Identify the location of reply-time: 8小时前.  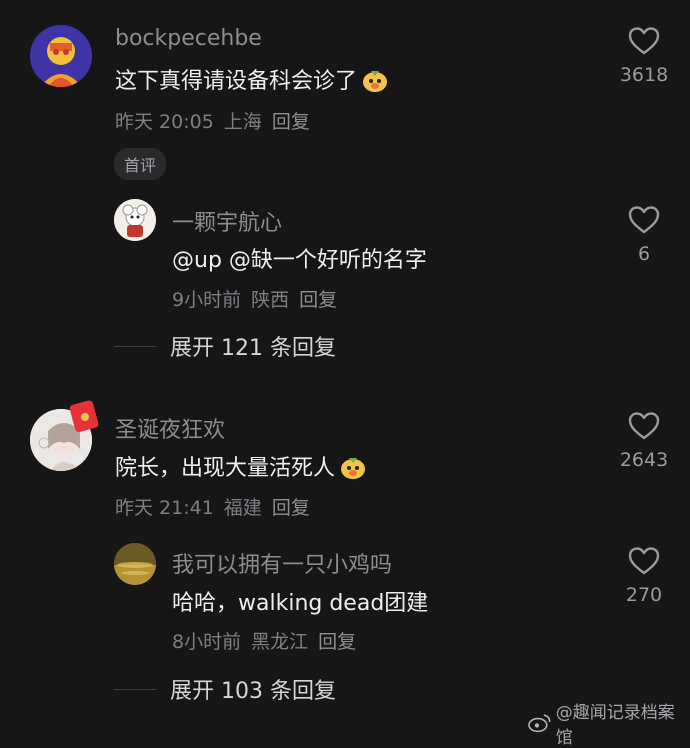
(207, 642).